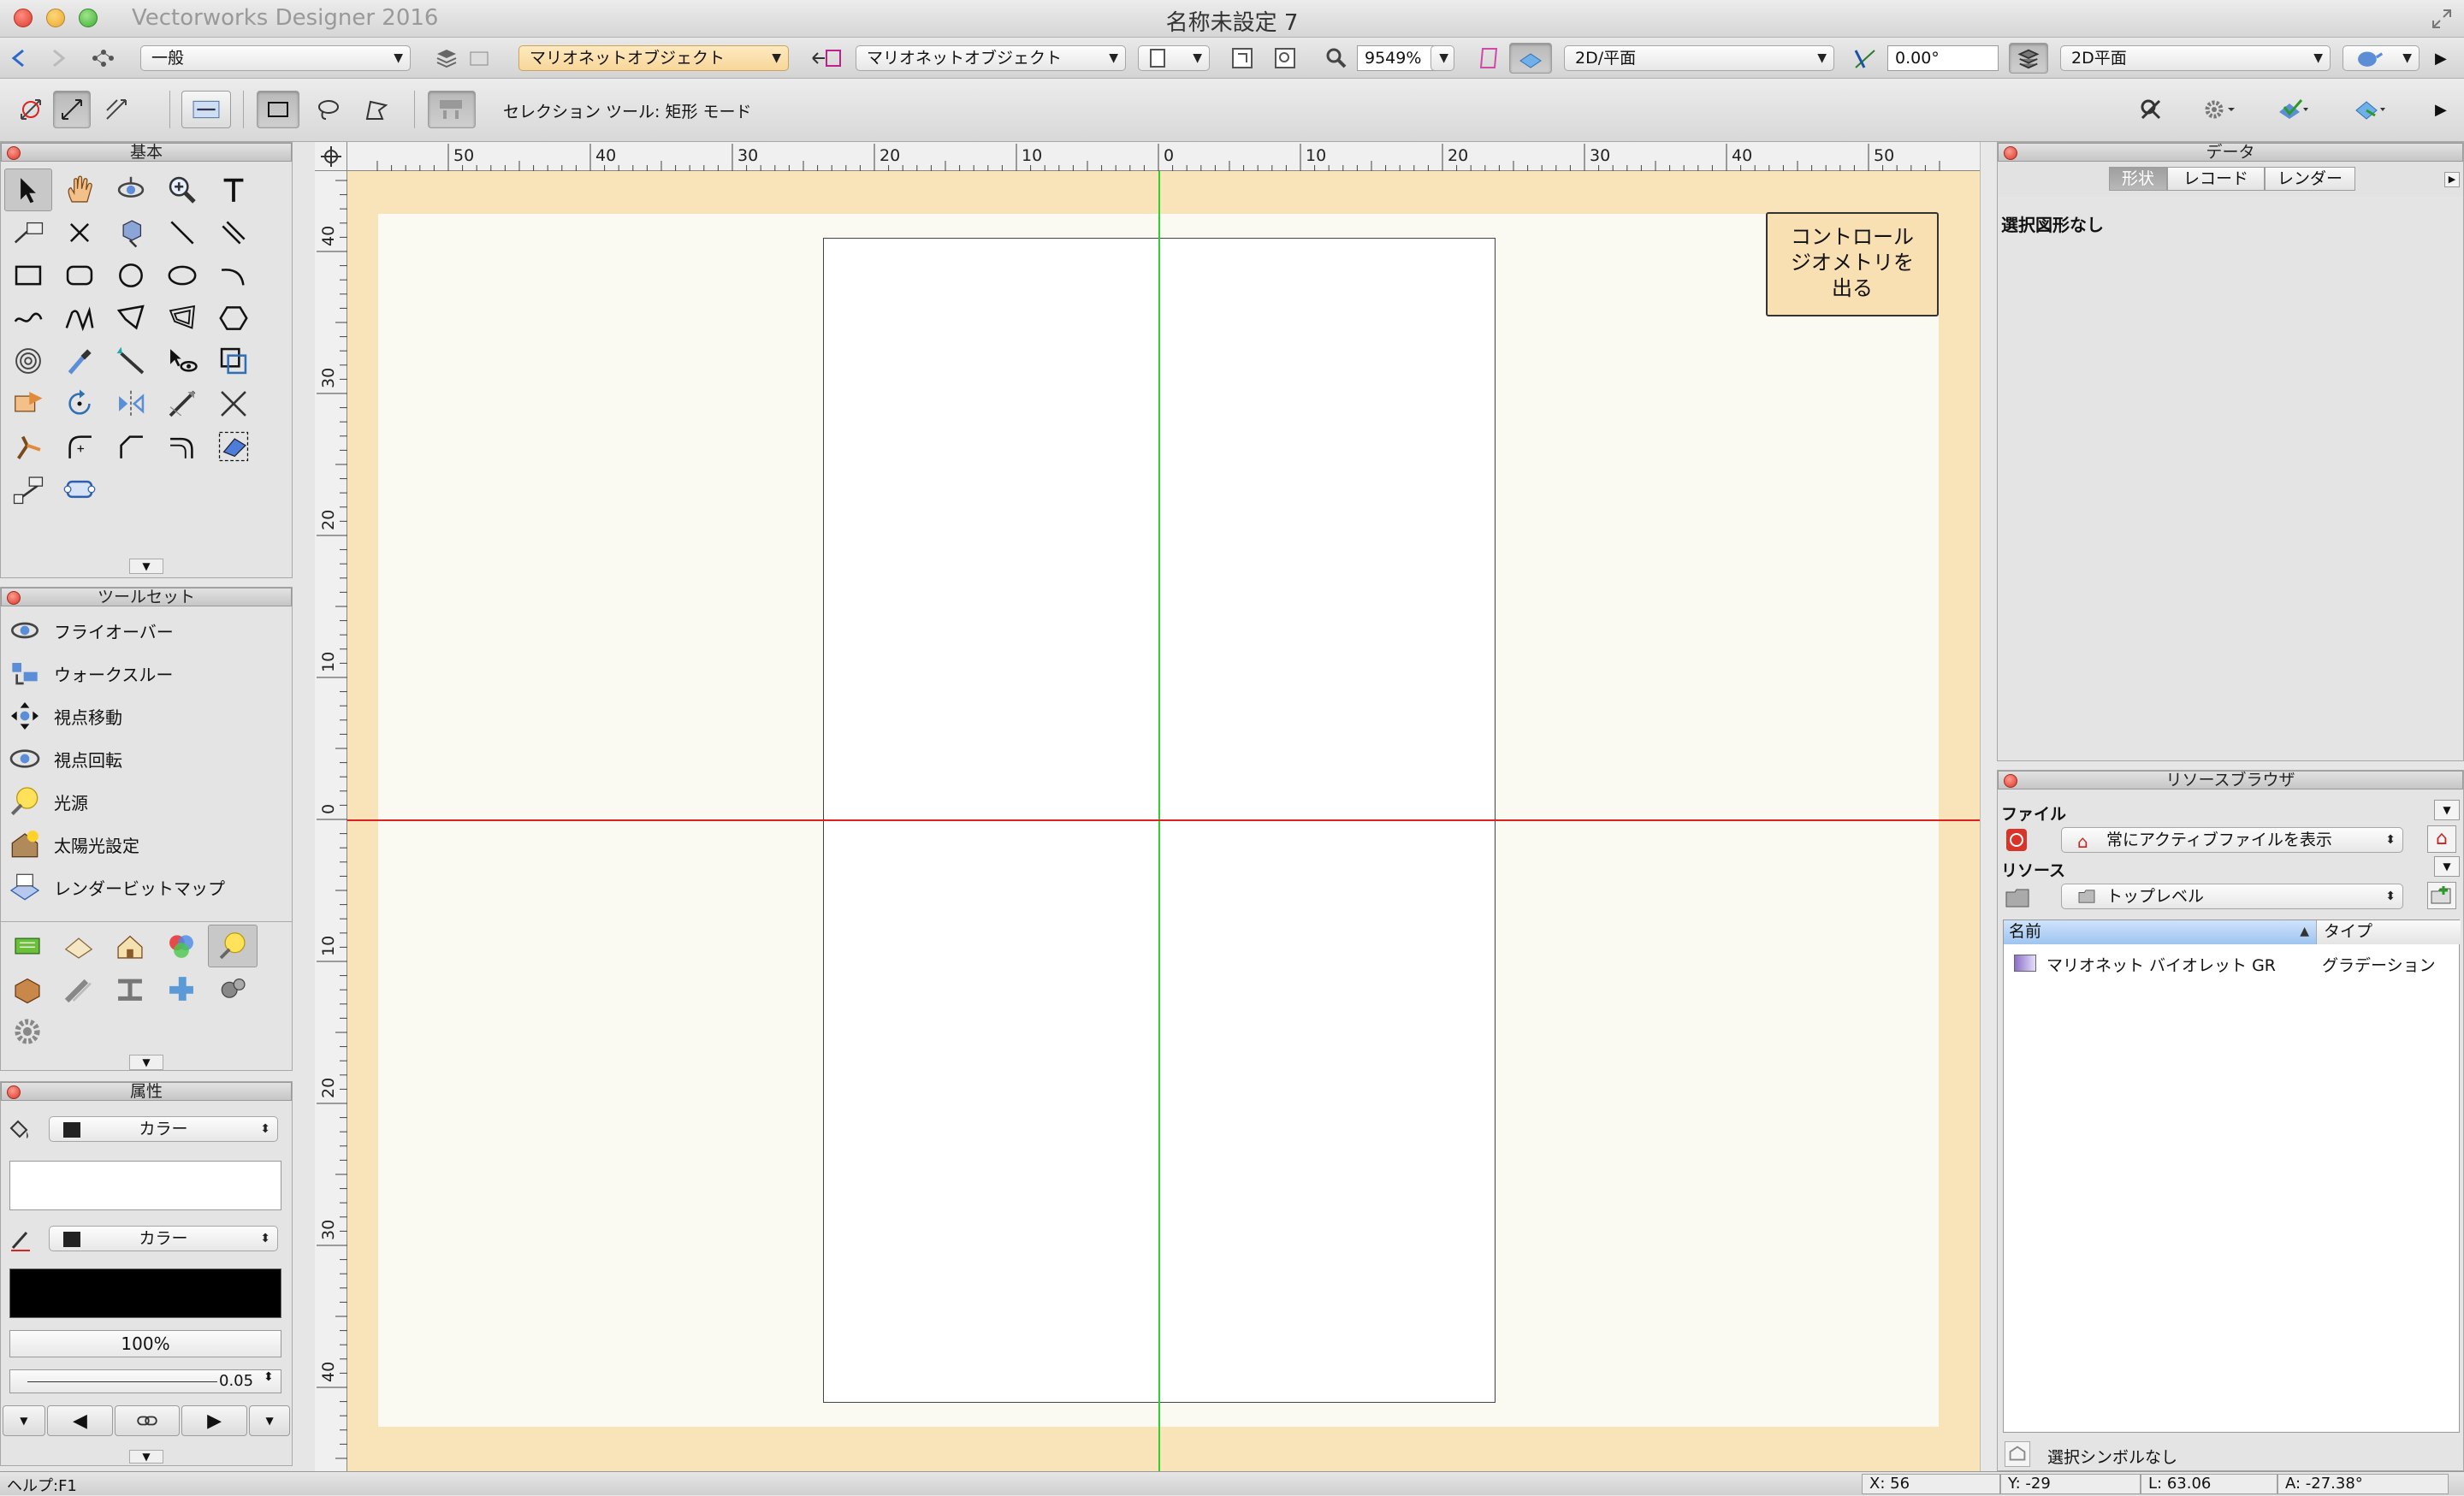 This screenshot has height=1496, width=2464. What do you see at coordinates (130, 988) in the screenshot?
I see `toolset-detailing` at bounding box center [130, 988].